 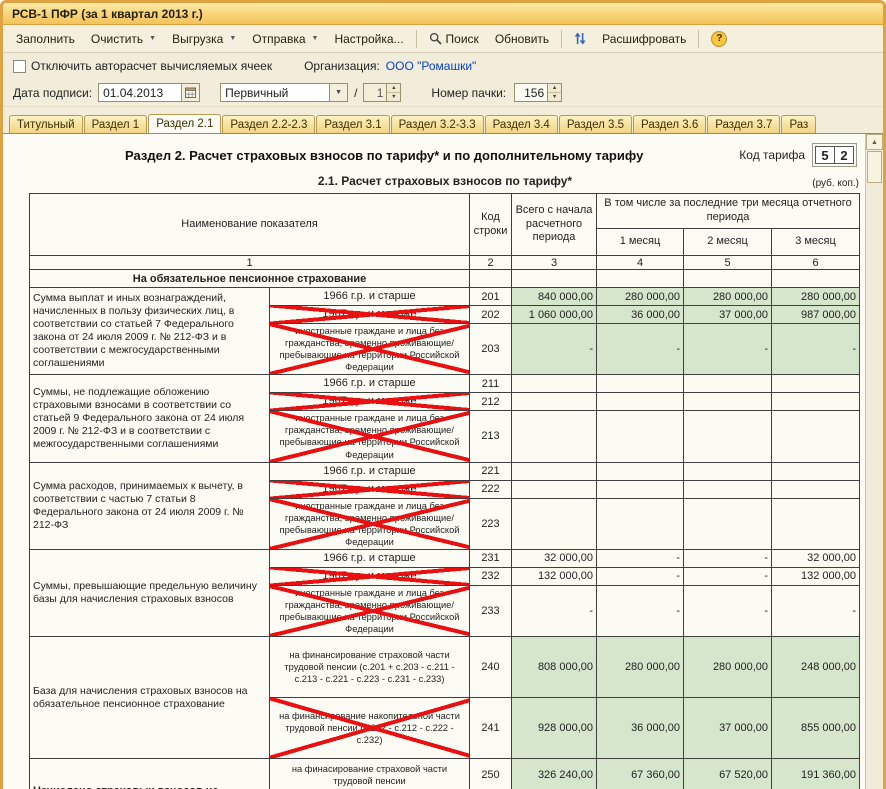 I want to click on tab-section-3-7: Раздел 3.7, so click(x=744, y=124).